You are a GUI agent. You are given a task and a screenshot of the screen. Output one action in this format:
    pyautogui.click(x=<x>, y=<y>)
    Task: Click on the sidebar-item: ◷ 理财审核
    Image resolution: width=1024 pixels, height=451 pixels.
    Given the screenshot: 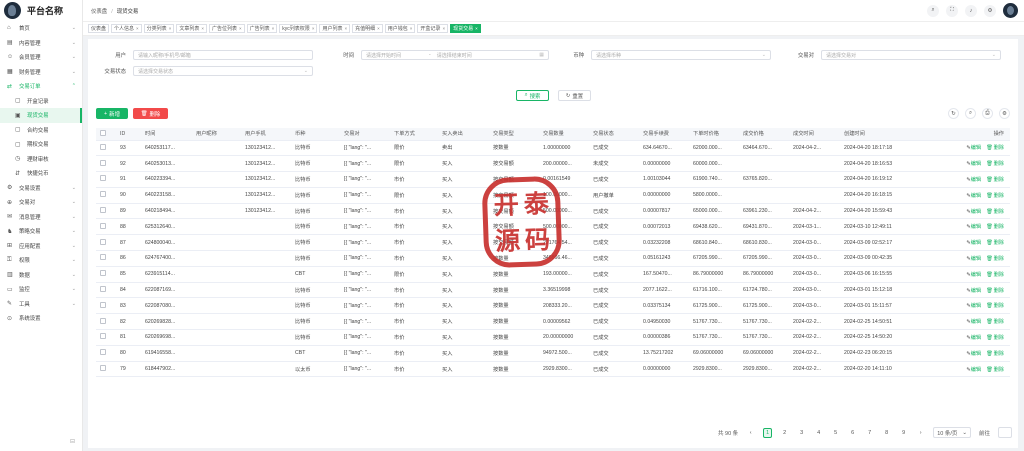 What is the action you would take?
    pyautogui.click(x=41, y=159)
    